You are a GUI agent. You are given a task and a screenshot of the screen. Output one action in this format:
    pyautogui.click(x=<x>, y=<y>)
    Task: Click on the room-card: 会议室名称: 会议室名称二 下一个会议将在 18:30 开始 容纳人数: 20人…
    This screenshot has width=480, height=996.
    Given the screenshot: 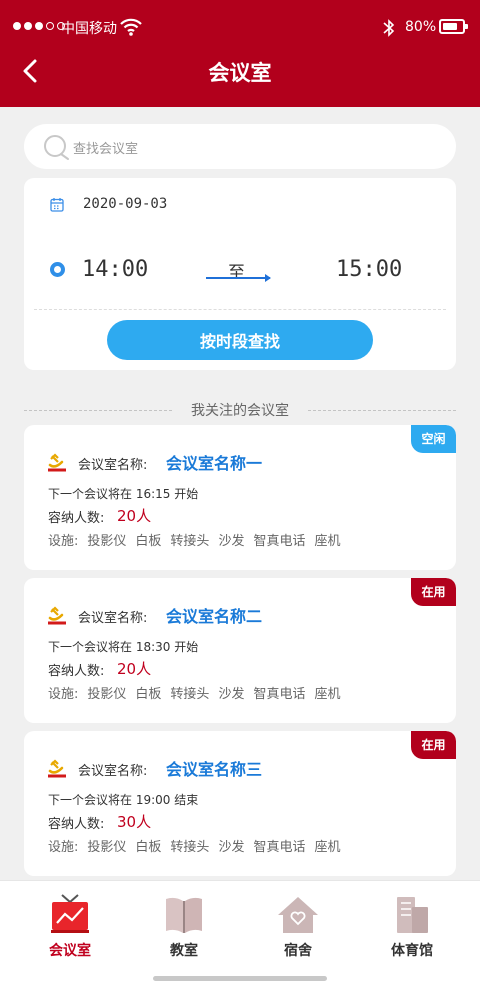 What is the action you would take?
    pyautogui.click(x=240, y=650)
    